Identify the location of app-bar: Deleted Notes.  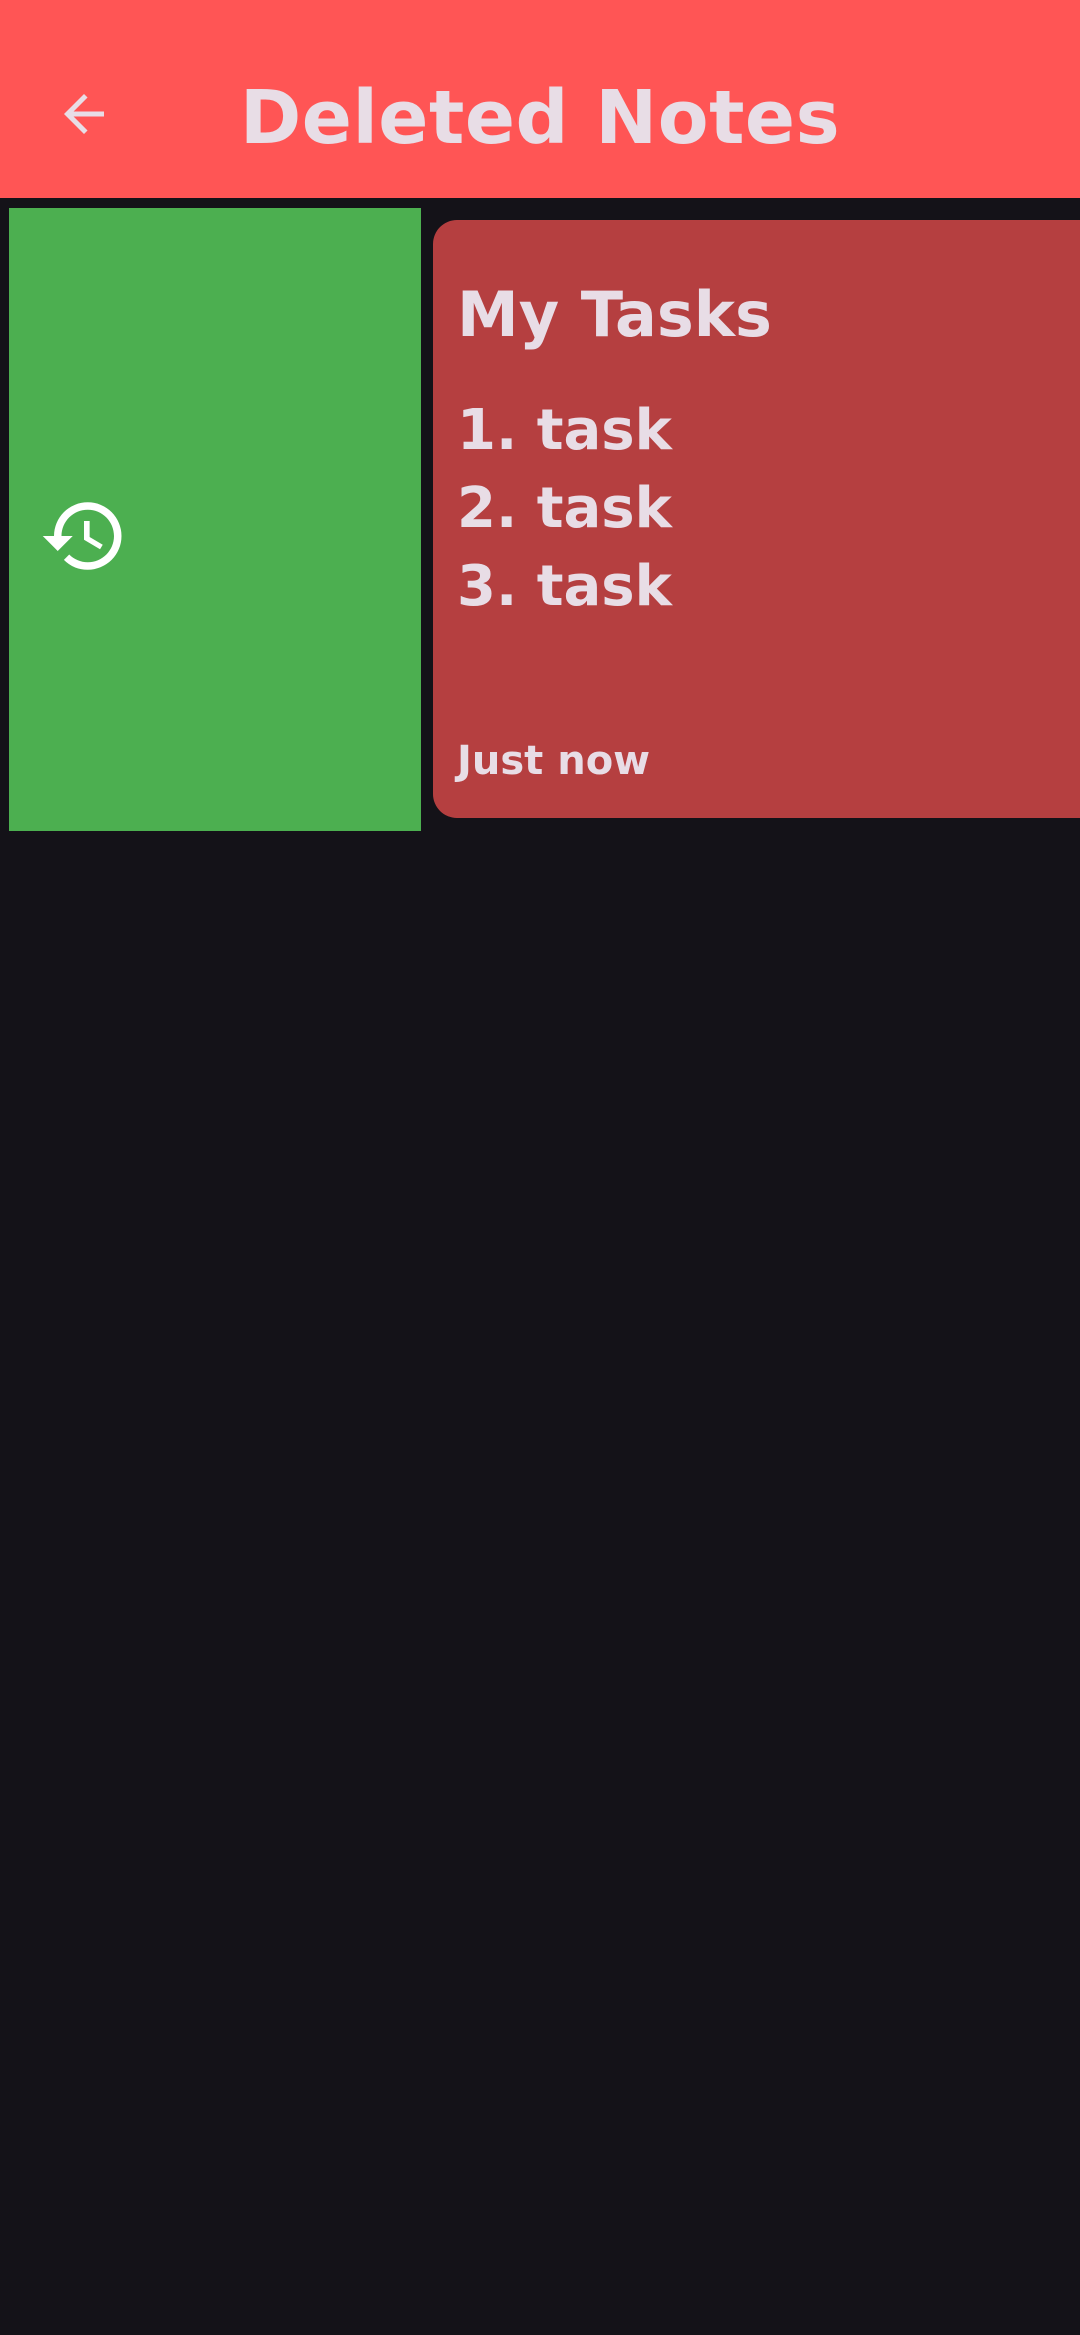
(540, 99).